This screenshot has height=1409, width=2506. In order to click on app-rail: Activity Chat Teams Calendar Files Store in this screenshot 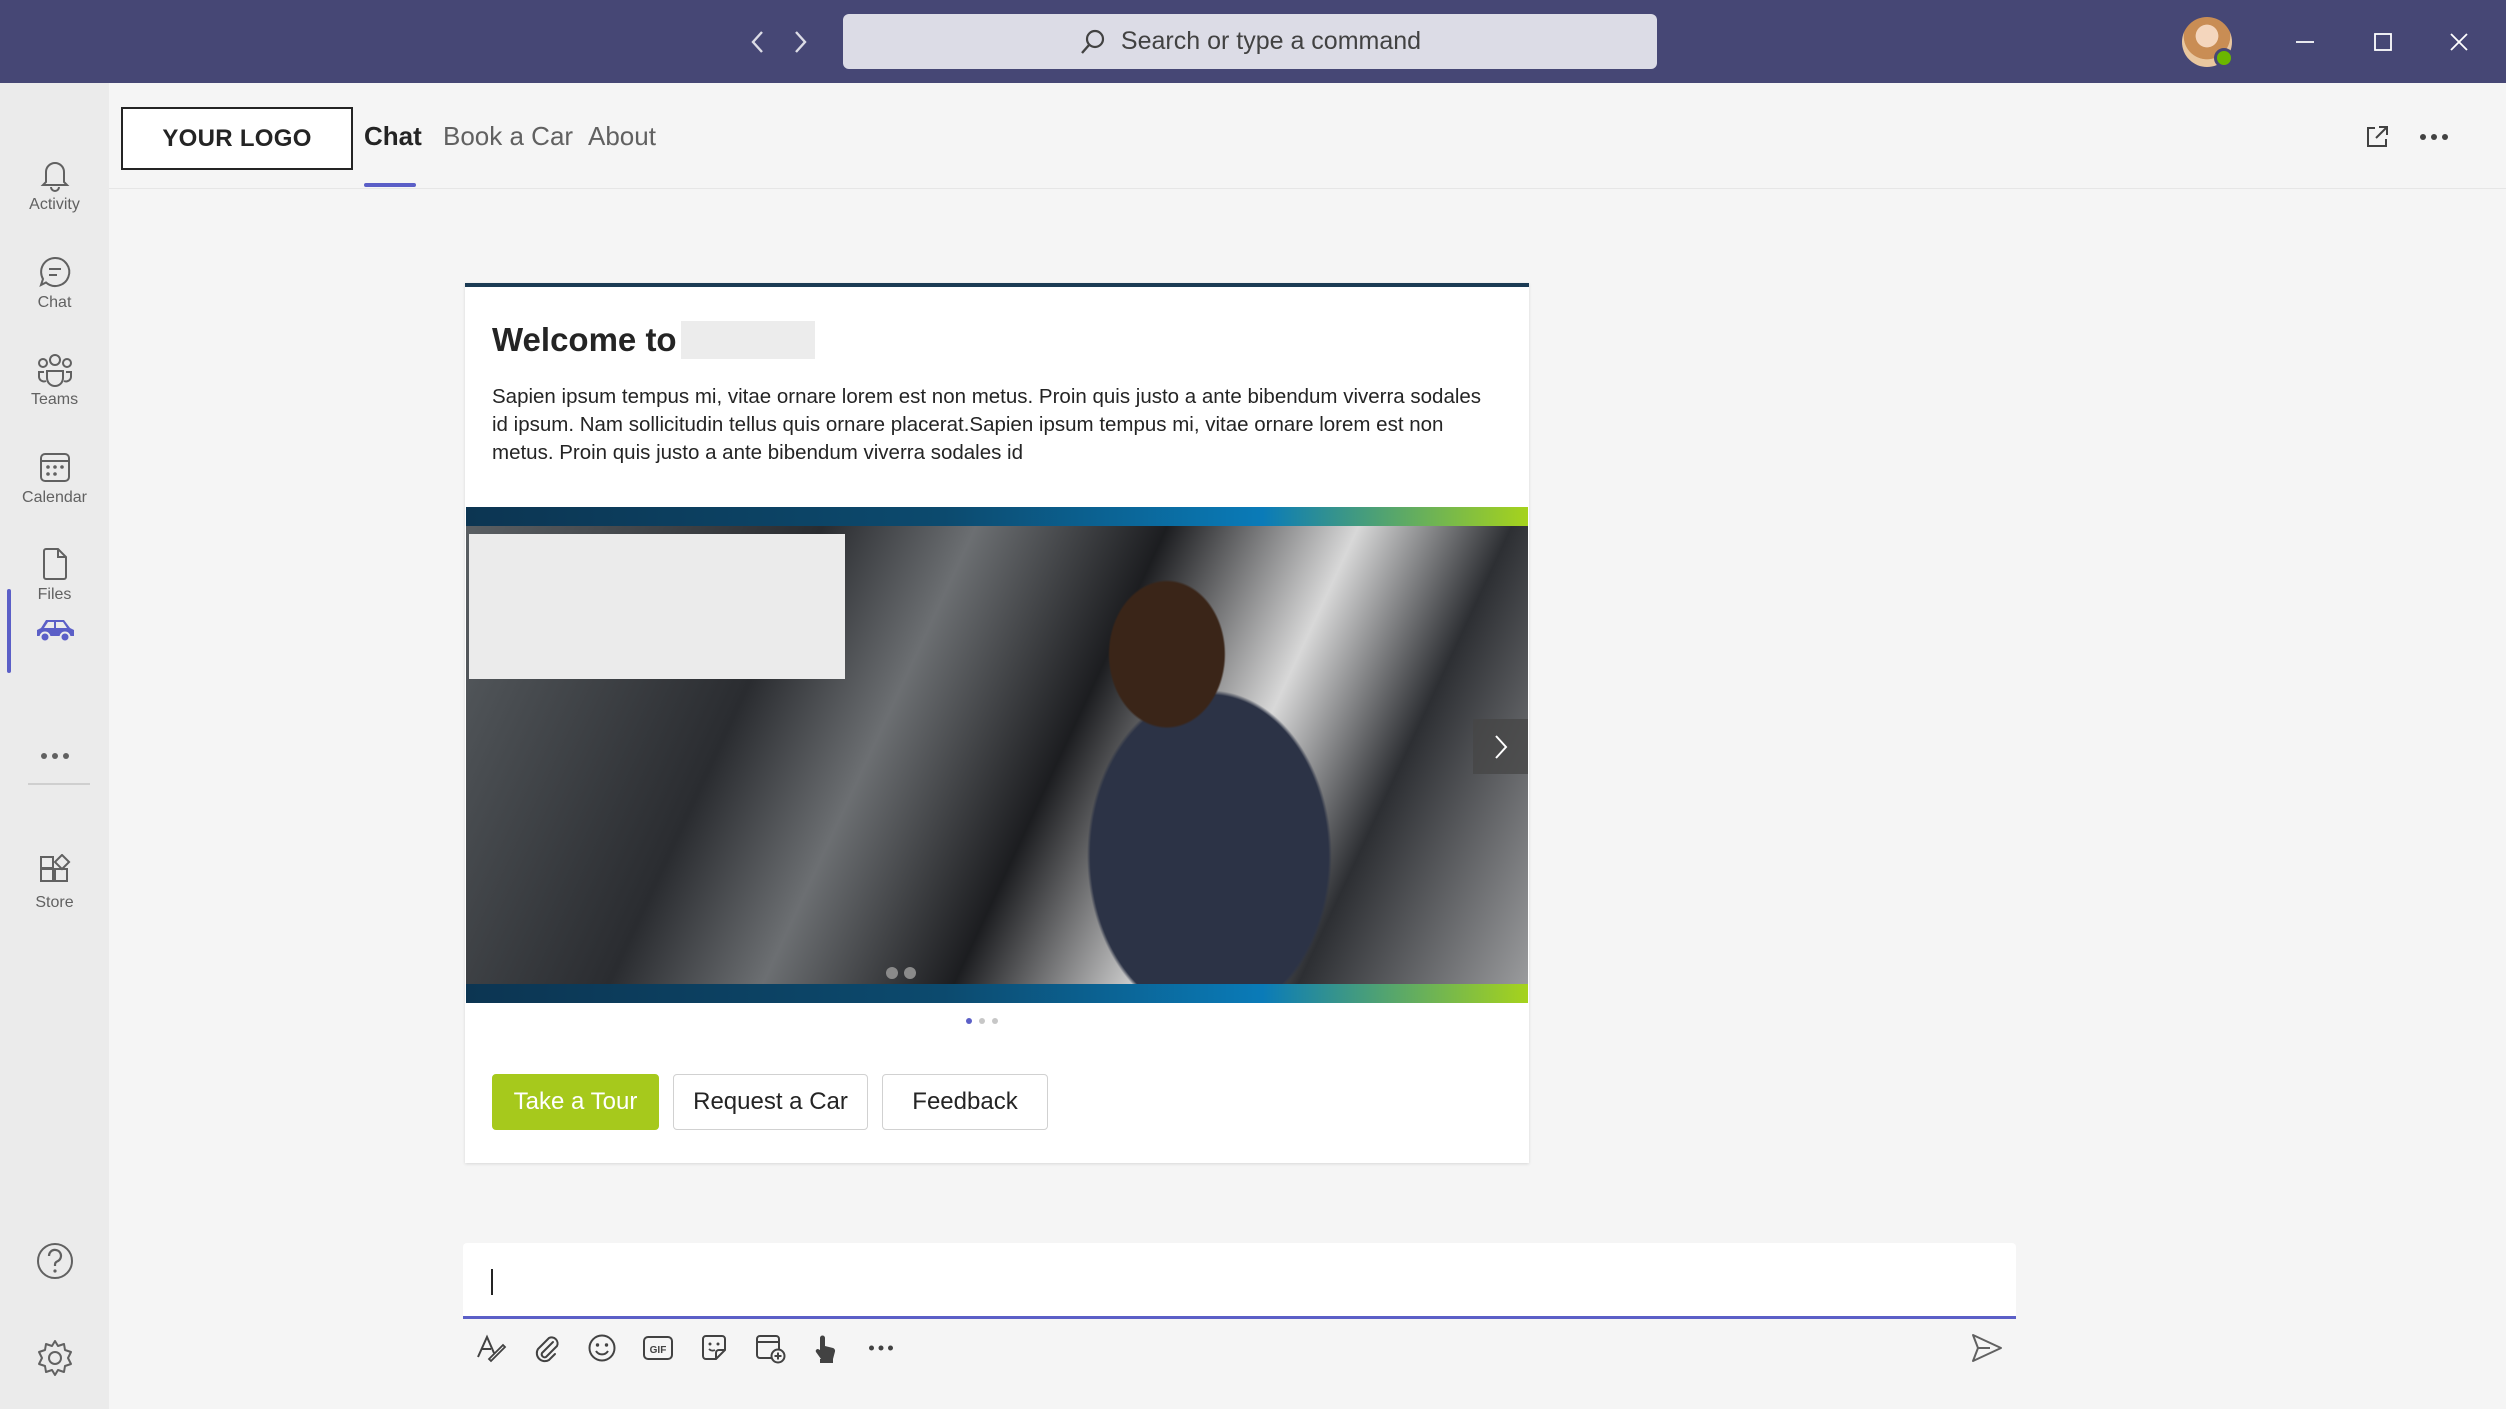, I will do `click(54, 746)`.